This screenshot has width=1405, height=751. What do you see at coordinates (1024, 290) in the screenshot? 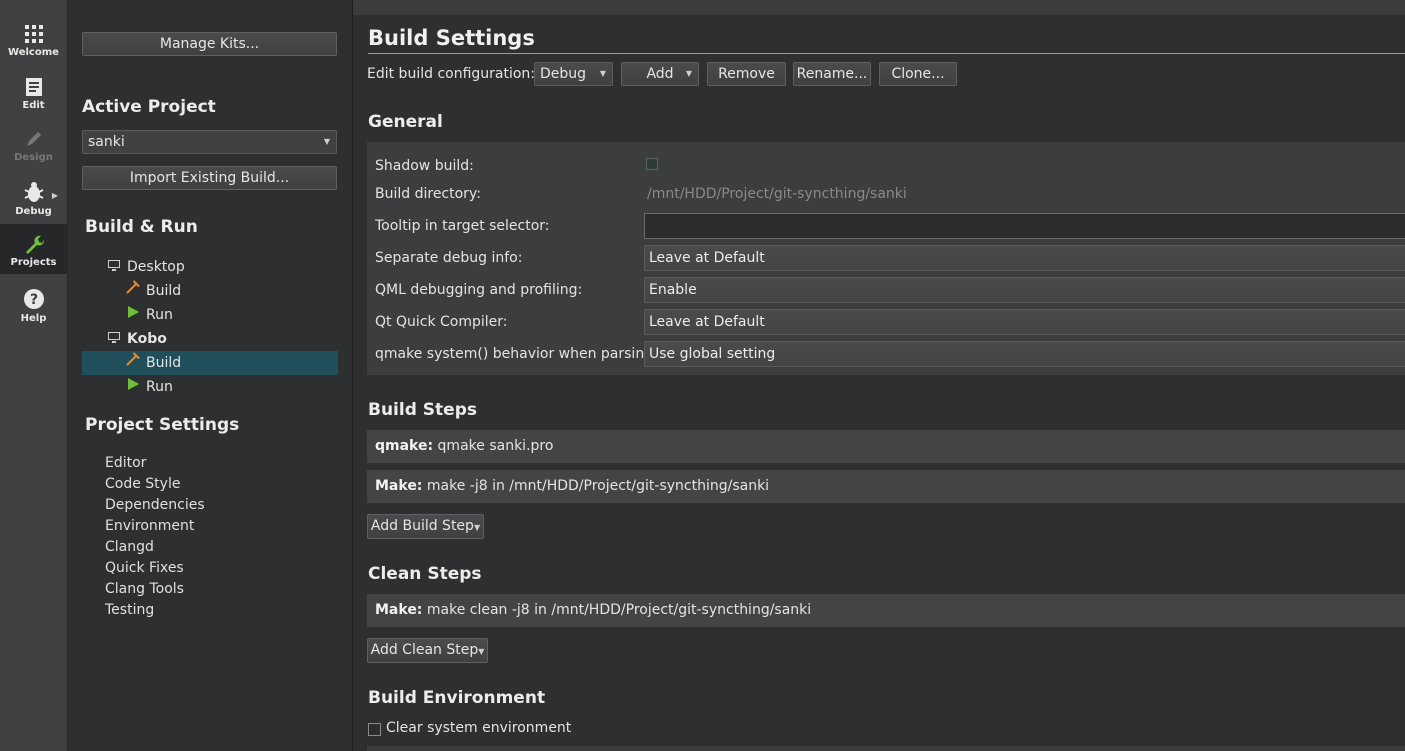
I see `qml-debugging-select: Enable` at bounding box center [1024, 290].